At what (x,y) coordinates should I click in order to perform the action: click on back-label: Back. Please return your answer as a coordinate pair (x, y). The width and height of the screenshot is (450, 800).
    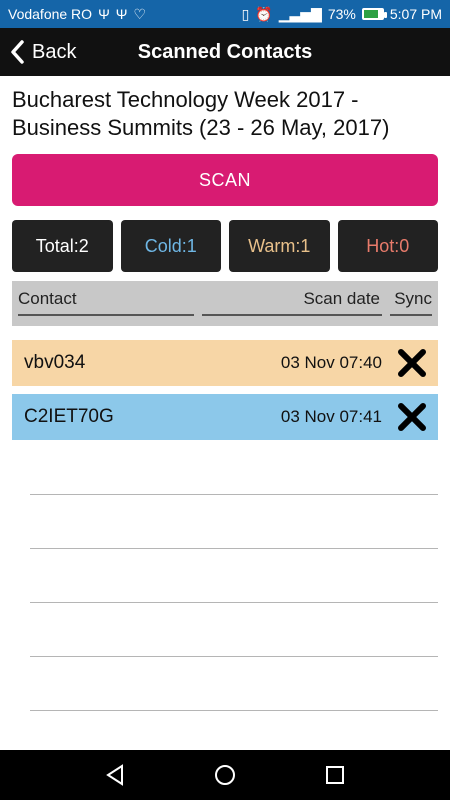
    Looking at the image, I should click on (54, 51).